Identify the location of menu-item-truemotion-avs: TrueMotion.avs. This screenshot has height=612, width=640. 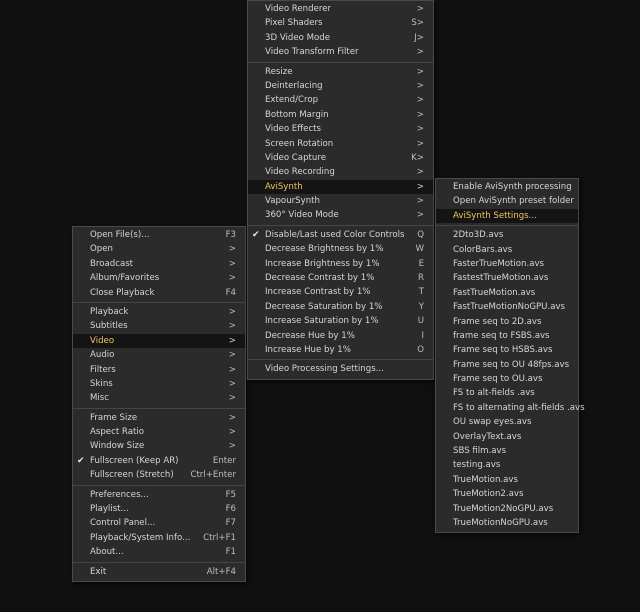
(507, 480).